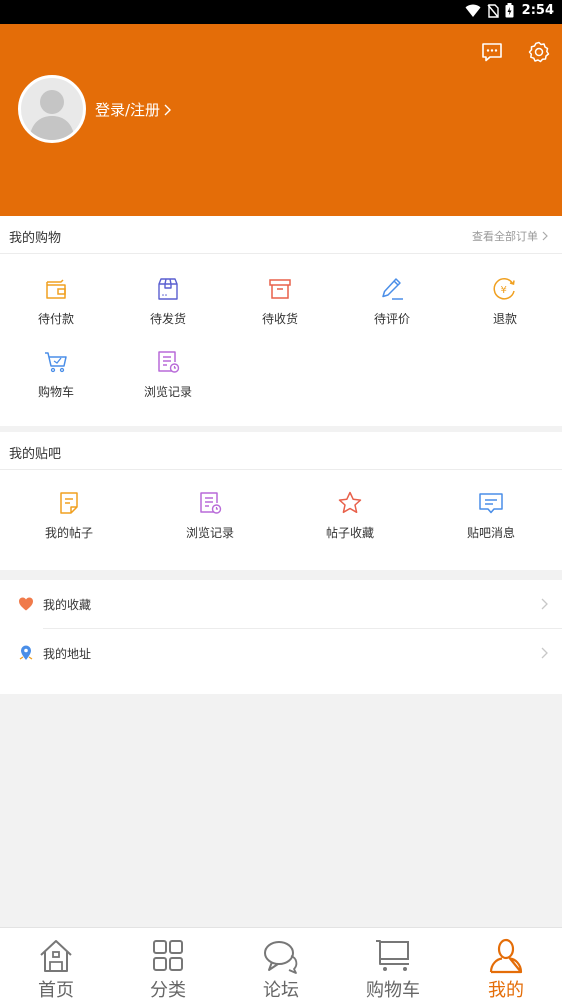  I want to click on battery-icon, so click(509, 10).